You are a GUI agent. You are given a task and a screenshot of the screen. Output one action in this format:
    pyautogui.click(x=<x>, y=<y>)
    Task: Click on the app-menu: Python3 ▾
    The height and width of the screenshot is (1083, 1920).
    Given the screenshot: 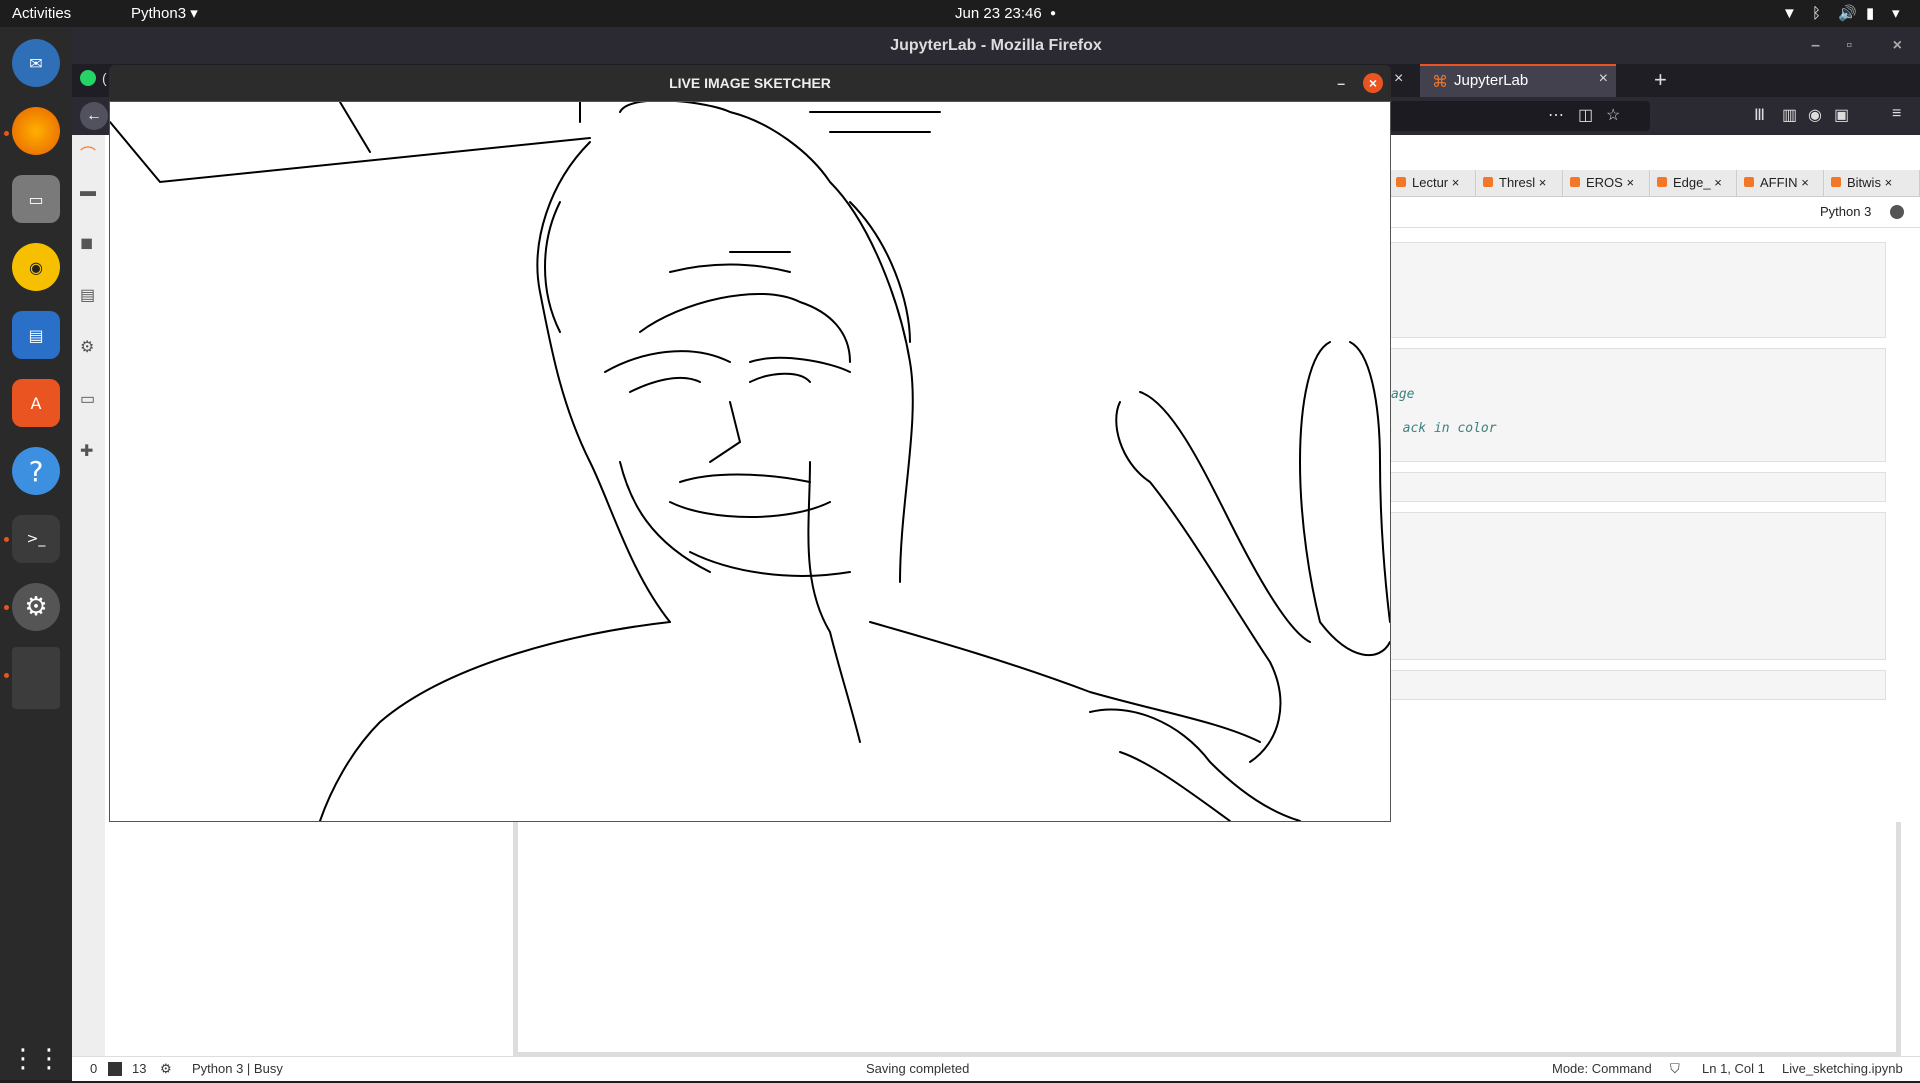 What is the action you would take?
    pyautogui.click(x=164, y=13)
    